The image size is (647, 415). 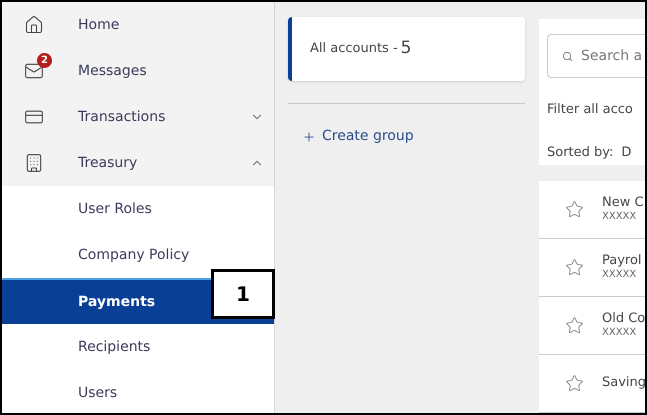 What do you see at coordinates (34, 163) in the screenshot?
I see `building-icon` at bounding box center [34, 163].